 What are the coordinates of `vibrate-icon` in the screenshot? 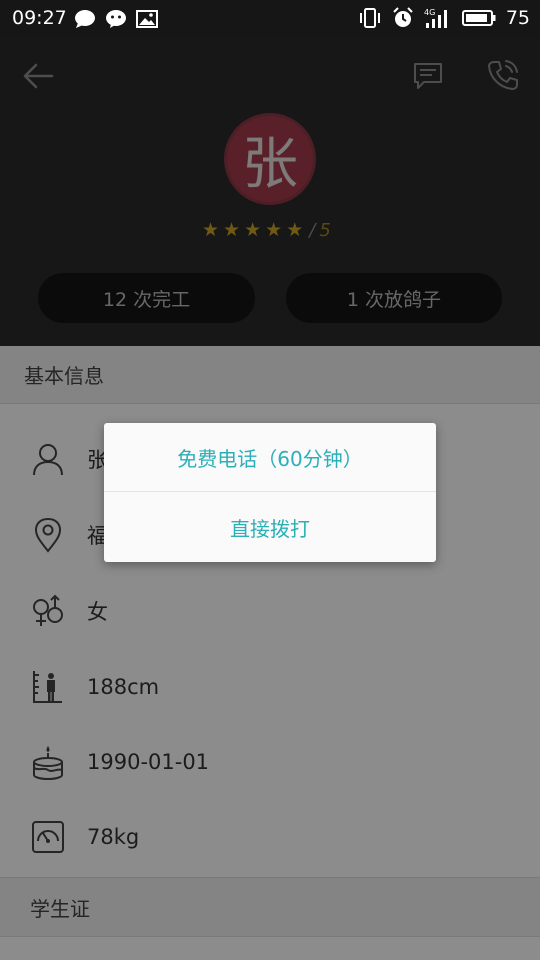 It's located at (369, 18).